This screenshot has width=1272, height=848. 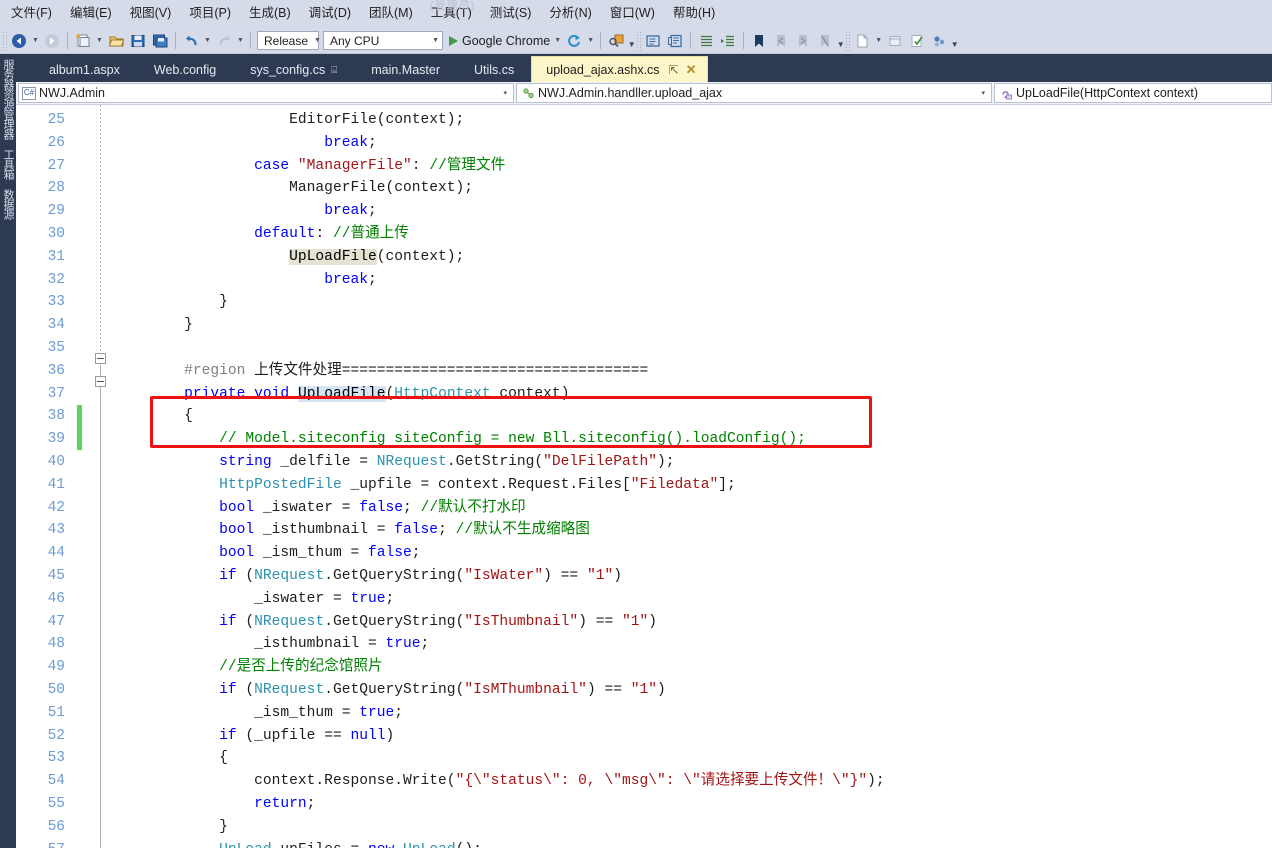 I want to click on new-project-icon, so click(x=83, y=41).